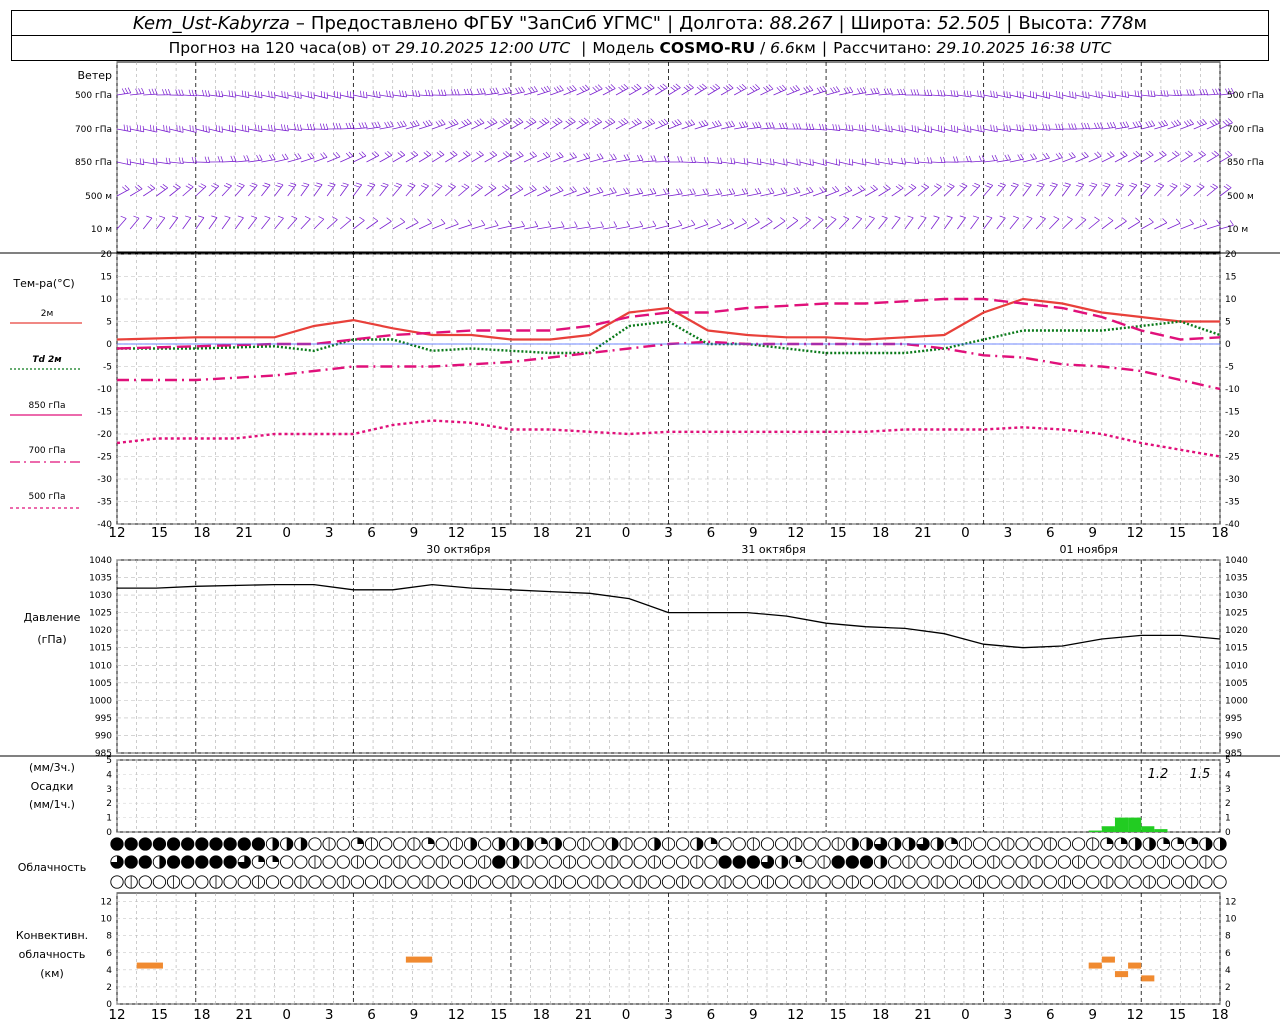 The height and width of the screenshot is (1024, 1280). What do you see at coordinates (1236, 596) in the screenshot?
I see `pressure-ytick-right: 1030` at bounding box center [1236, 596].